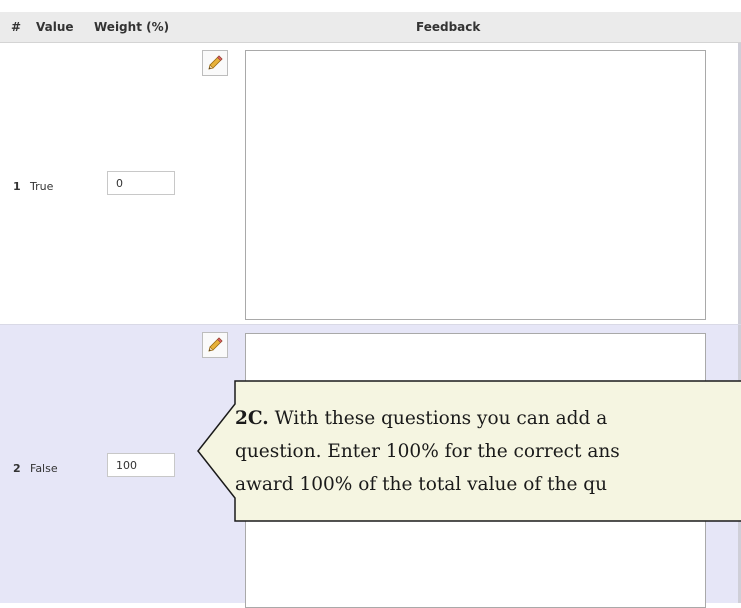 This screenshot has width=741, height=608. What do you see at coordinates (427, 451) in the screenshot?
I see `callout-line-2: question. Enter 100% for the correct ans` at bounding box center [427, 451].